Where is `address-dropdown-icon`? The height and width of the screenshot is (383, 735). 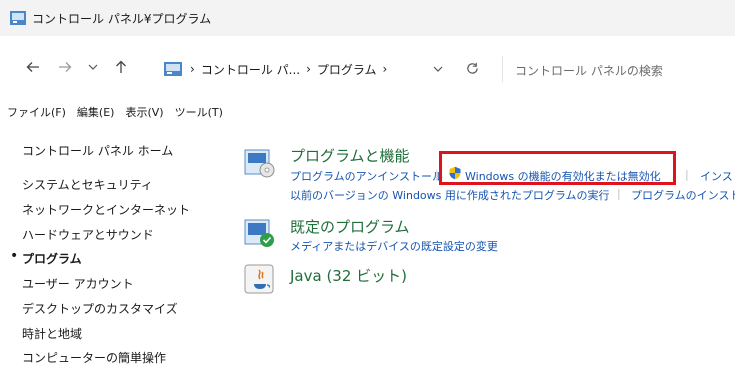
address-dropdown-icon is located at coordinates (438, 69).